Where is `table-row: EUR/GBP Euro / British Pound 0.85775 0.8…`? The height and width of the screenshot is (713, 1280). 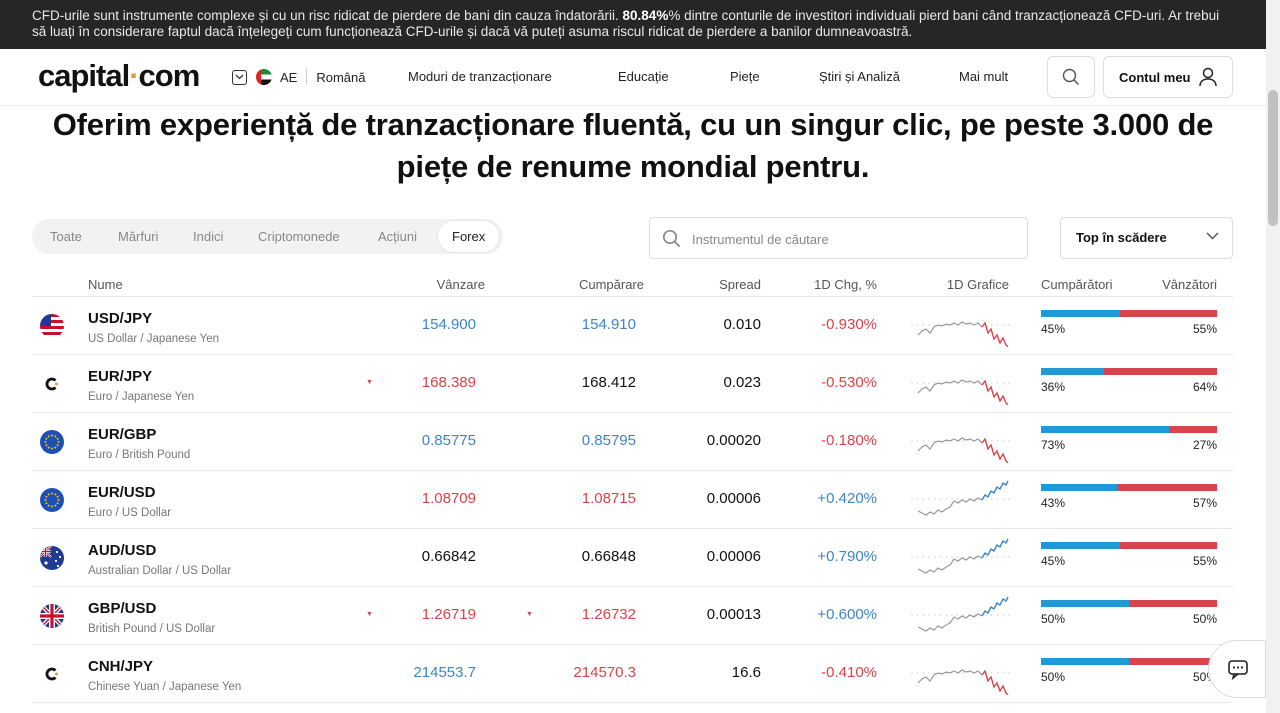
table-row: EUR/GBP Euro / British Pound 0.85775 0.8… is located at coordinates (632, 442).